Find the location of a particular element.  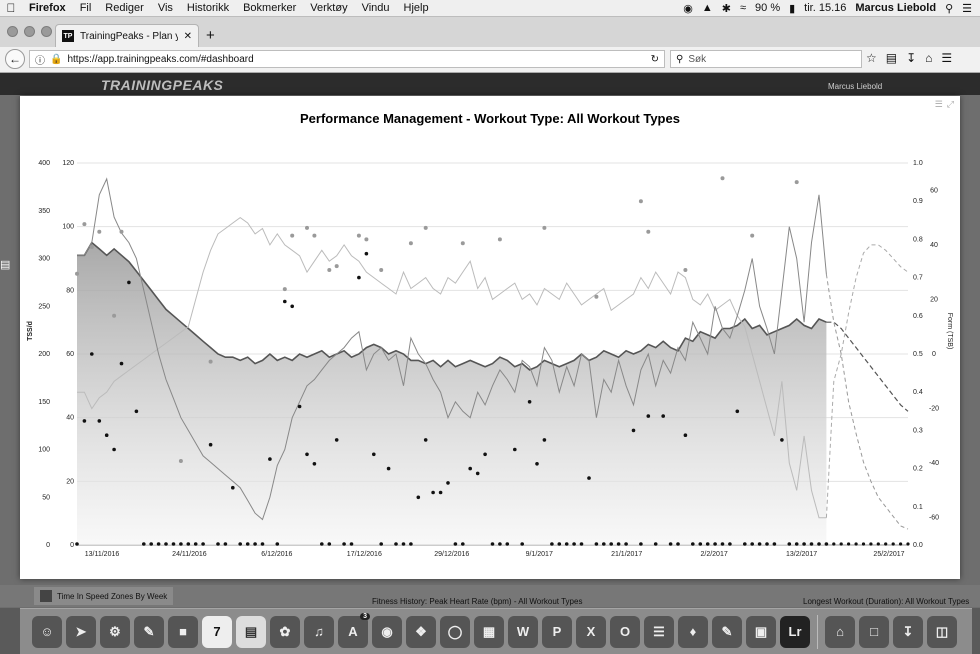

trash-icon: ◫ is located at coordinates (942, 631).